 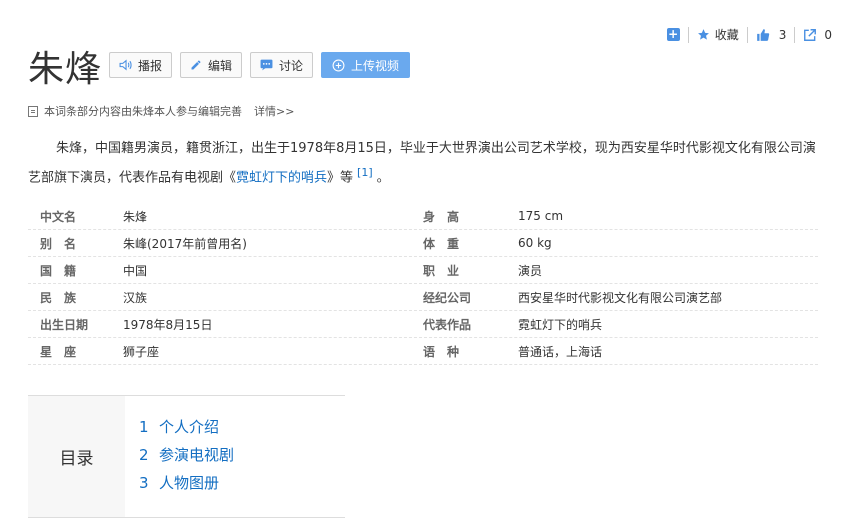 I want to click on toc-item-number: 2, so click(x=144, y=455).